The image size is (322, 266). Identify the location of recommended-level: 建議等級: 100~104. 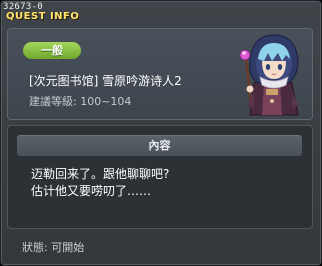
(80, 101).